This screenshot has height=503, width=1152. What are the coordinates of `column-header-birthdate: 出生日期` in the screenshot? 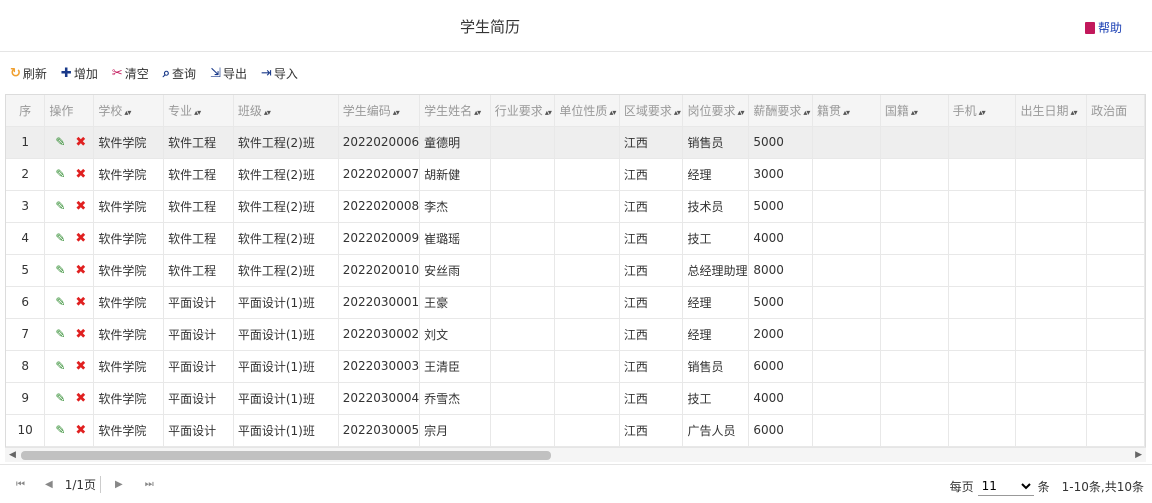 It's located at (1051, 111).